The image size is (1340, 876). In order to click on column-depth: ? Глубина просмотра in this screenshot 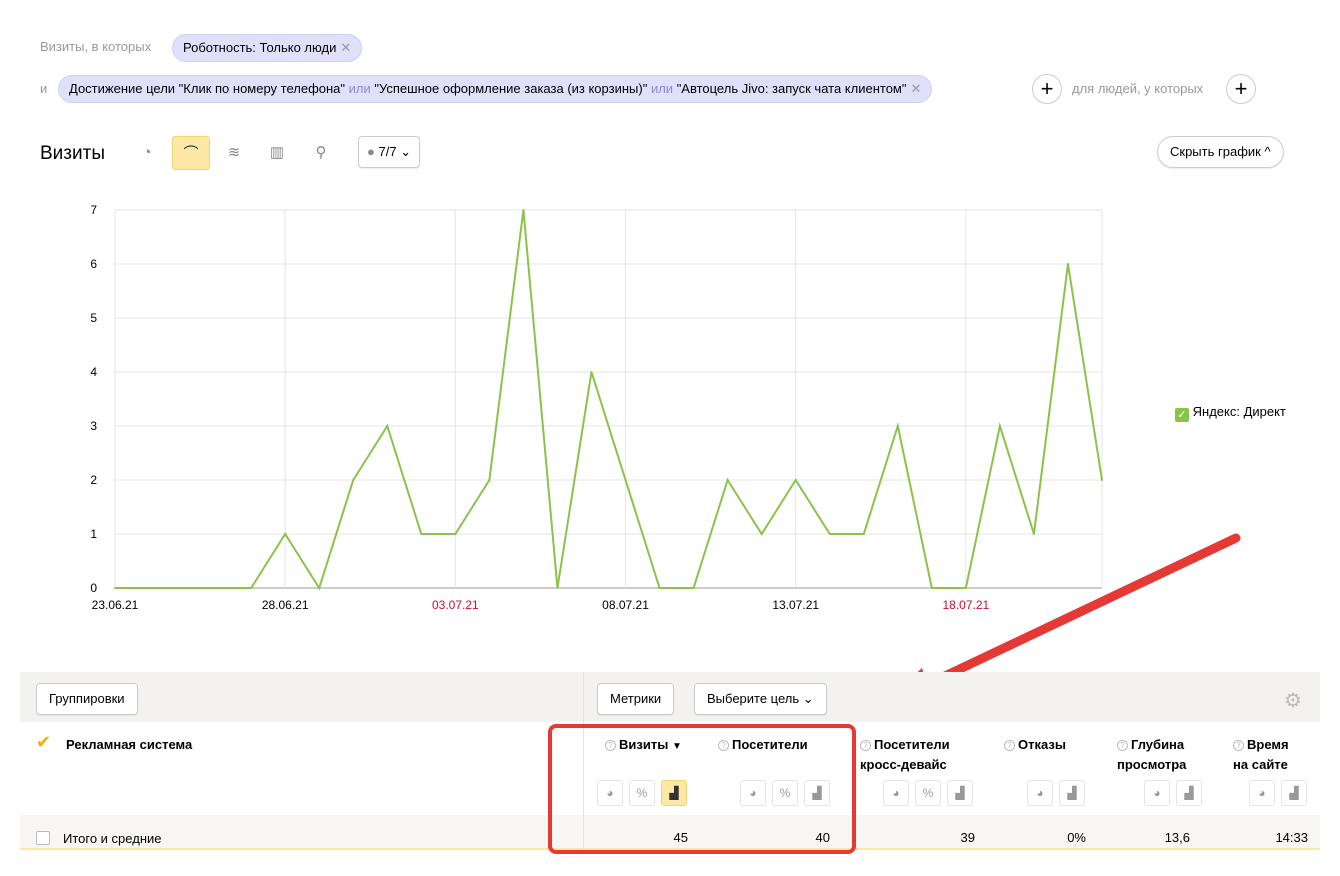, I will do `click(1151, 755)`.